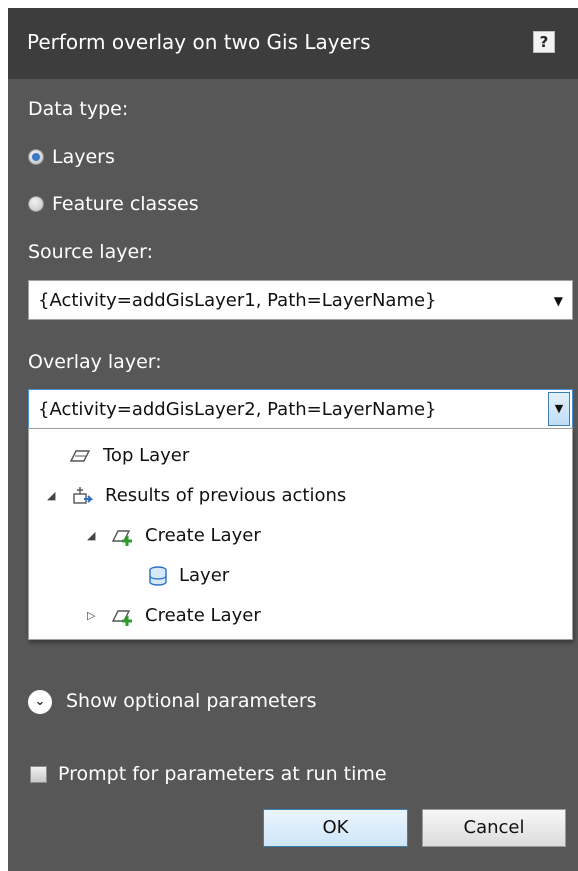 This screenshot has width=578, height=871. What do you see at coordinates (146, 455) in the screenshot?
I see `tree-item-label: Top Layer` at bounding box center [146, 455].